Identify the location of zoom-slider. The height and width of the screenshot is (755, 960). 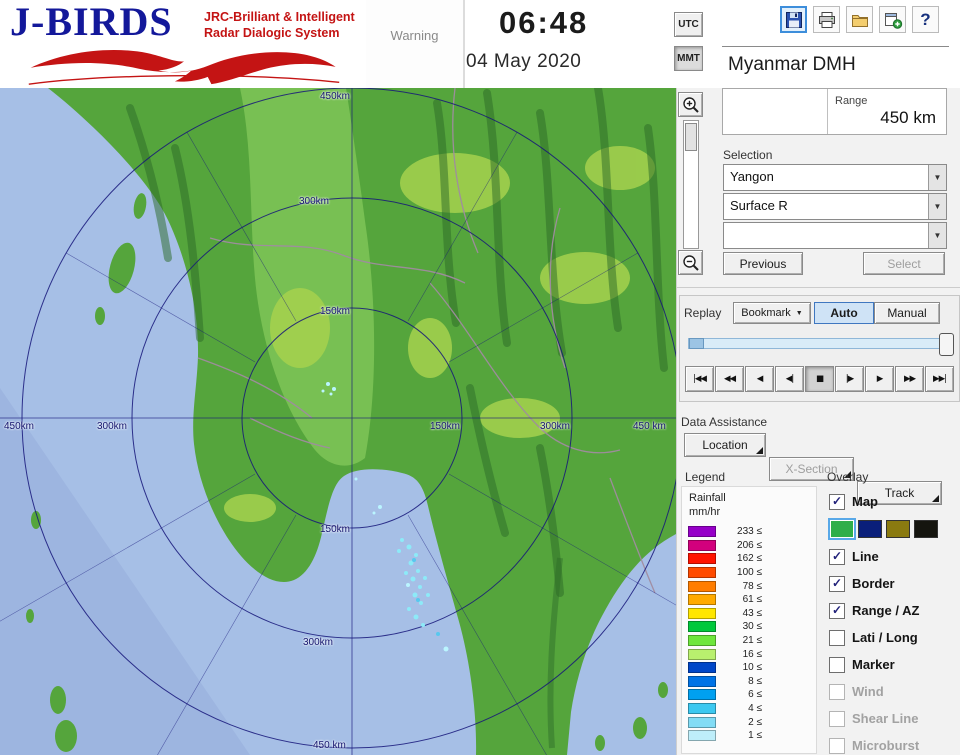
(691, 184).